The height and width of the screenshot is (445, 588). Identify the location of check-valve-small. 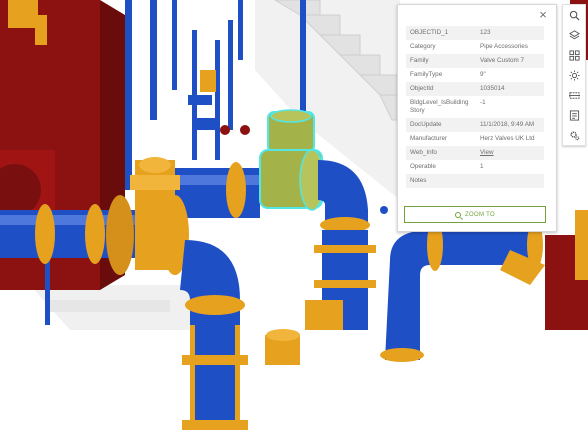
(282, 347).